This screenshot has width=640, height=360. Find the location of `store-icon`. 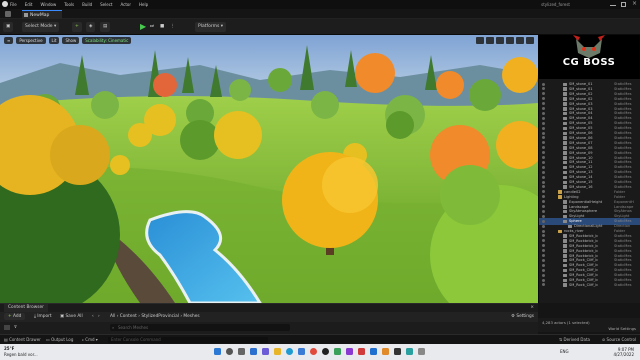

store-icon is located at coordinates (301, 351).